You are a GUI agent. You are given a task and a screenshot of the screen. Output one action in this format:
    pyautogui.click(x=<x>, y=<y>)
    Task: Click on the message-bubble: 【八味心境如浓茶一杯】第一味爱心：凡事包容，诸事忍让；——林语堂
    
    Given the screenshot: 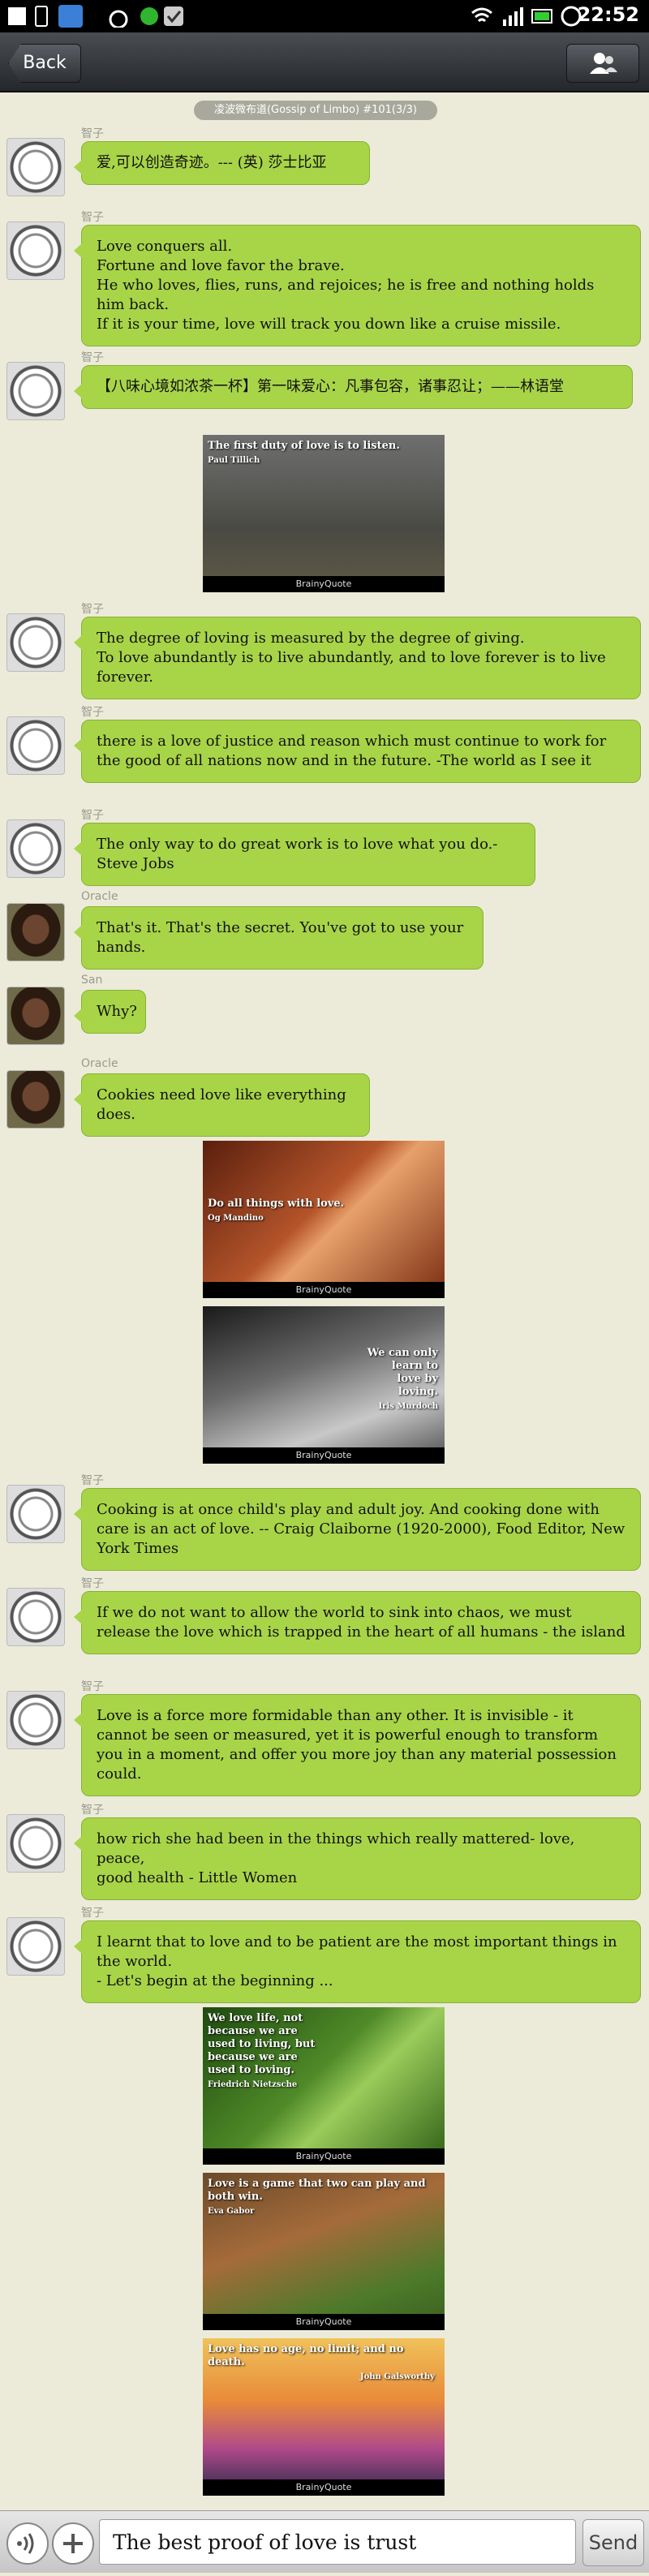 What is the action you would take?
    pyautogui.click(x=353, y=387)
    